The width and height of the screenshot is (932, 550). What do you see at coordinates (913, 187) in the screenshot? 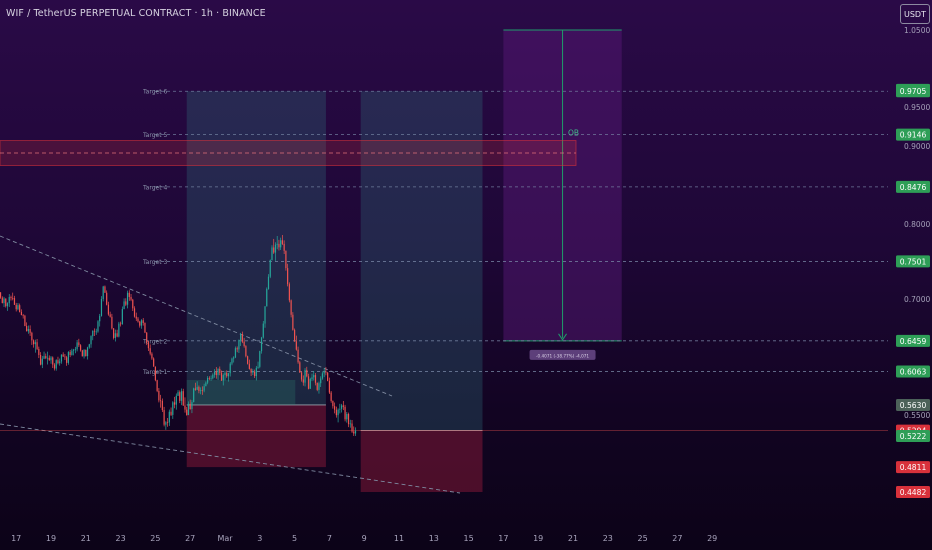
I see `price-axis-label: 0.8476` at bounding box center [913, 187].